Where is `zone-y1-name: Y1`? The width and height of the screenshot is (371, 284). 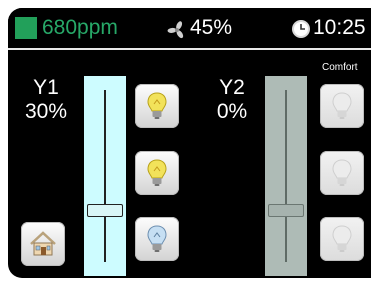 zone-y1-name: Y1 is located at coordinates (46, 87).